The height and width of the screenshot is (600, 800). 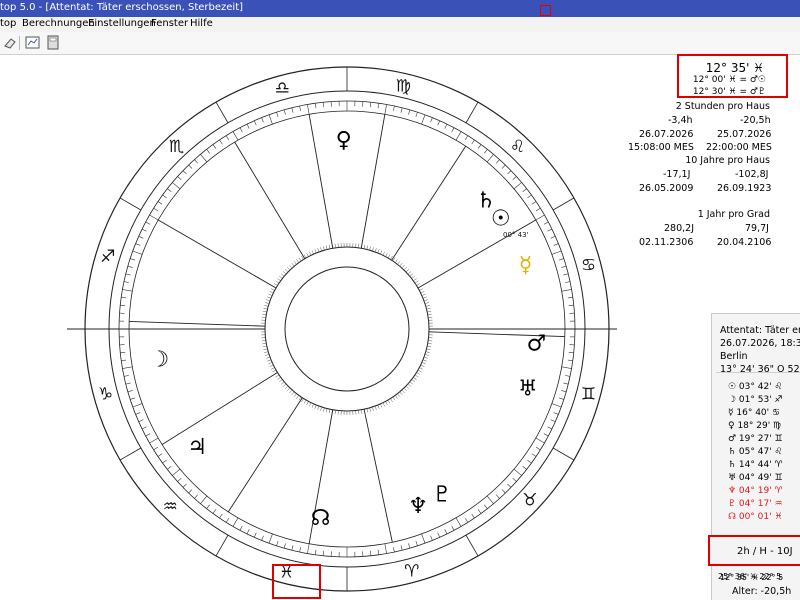 I want to click on inner-ring-outer, so click(x=347, y=329).